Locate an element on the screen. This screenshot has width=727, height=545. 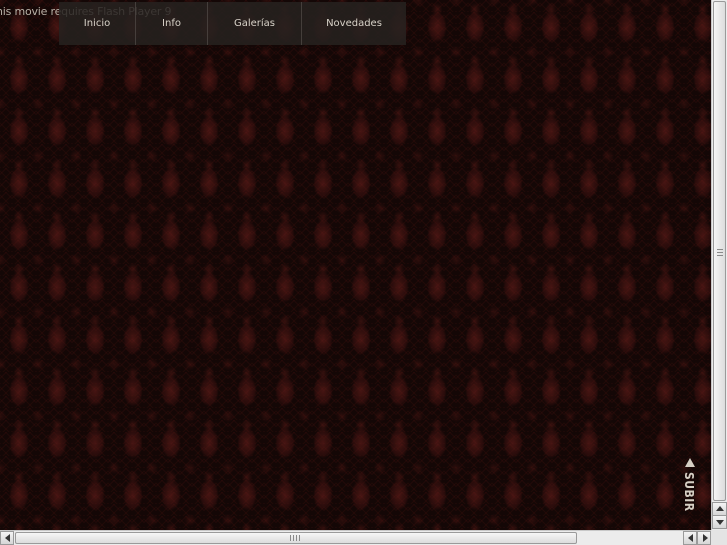
subir-button: SUBIR is located at coordinates (690, 487).